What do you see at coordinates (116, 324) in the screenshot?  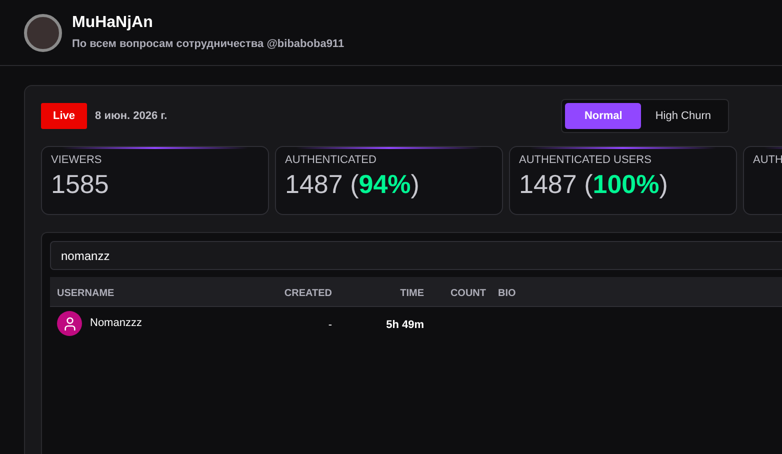 I see `username-cell-text: Nomanzzz` at bounding box center [116, 324].